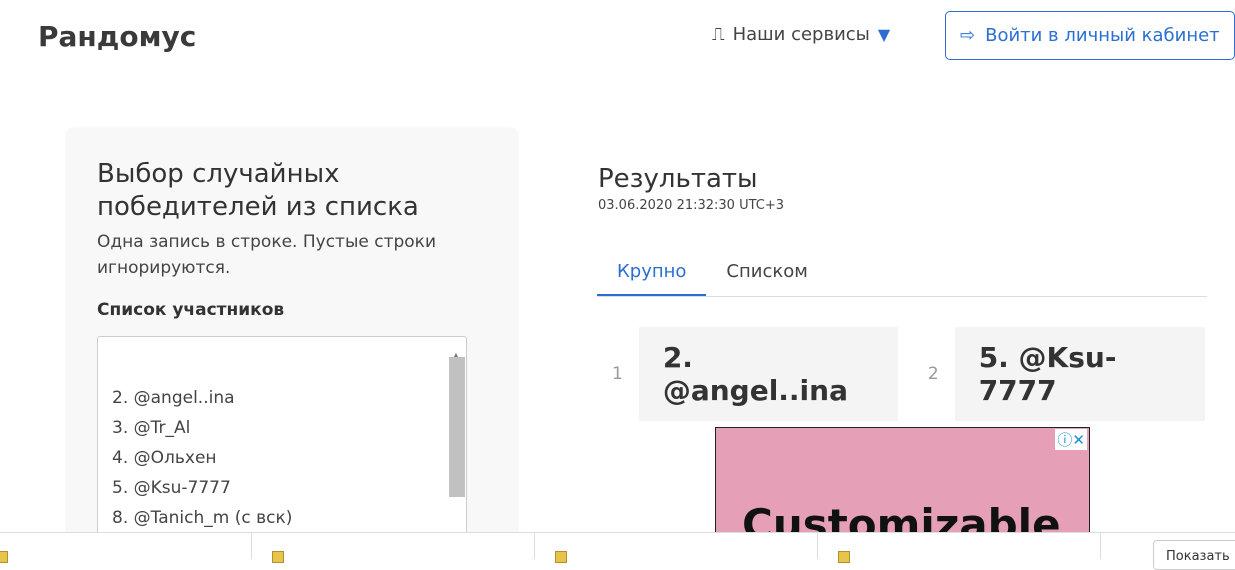  Describe the element at coordinates (173, 398) in the screenshot. I see `list-line: 2. @angel..ina` at that location.